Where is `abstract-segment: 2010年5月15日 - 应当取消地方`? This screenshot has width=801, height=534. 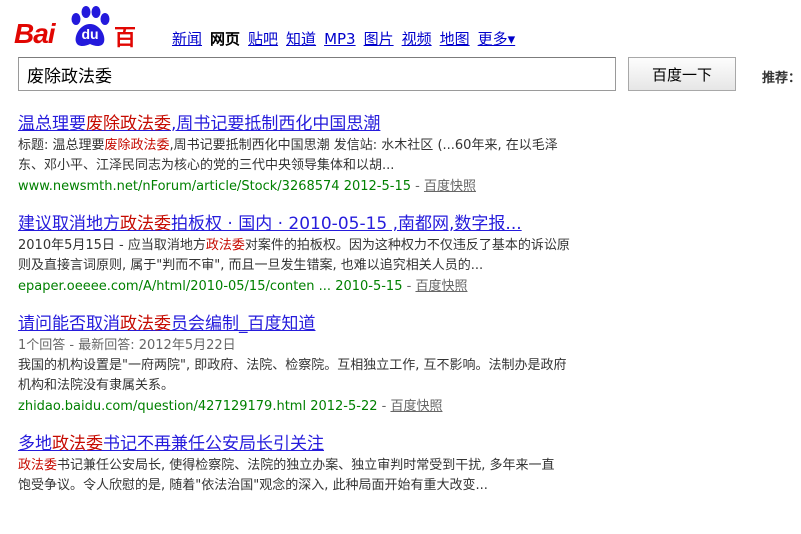
abstract-segment: 2010年5月15日 - 应当取消地方 is located at coordinates (112, 245).